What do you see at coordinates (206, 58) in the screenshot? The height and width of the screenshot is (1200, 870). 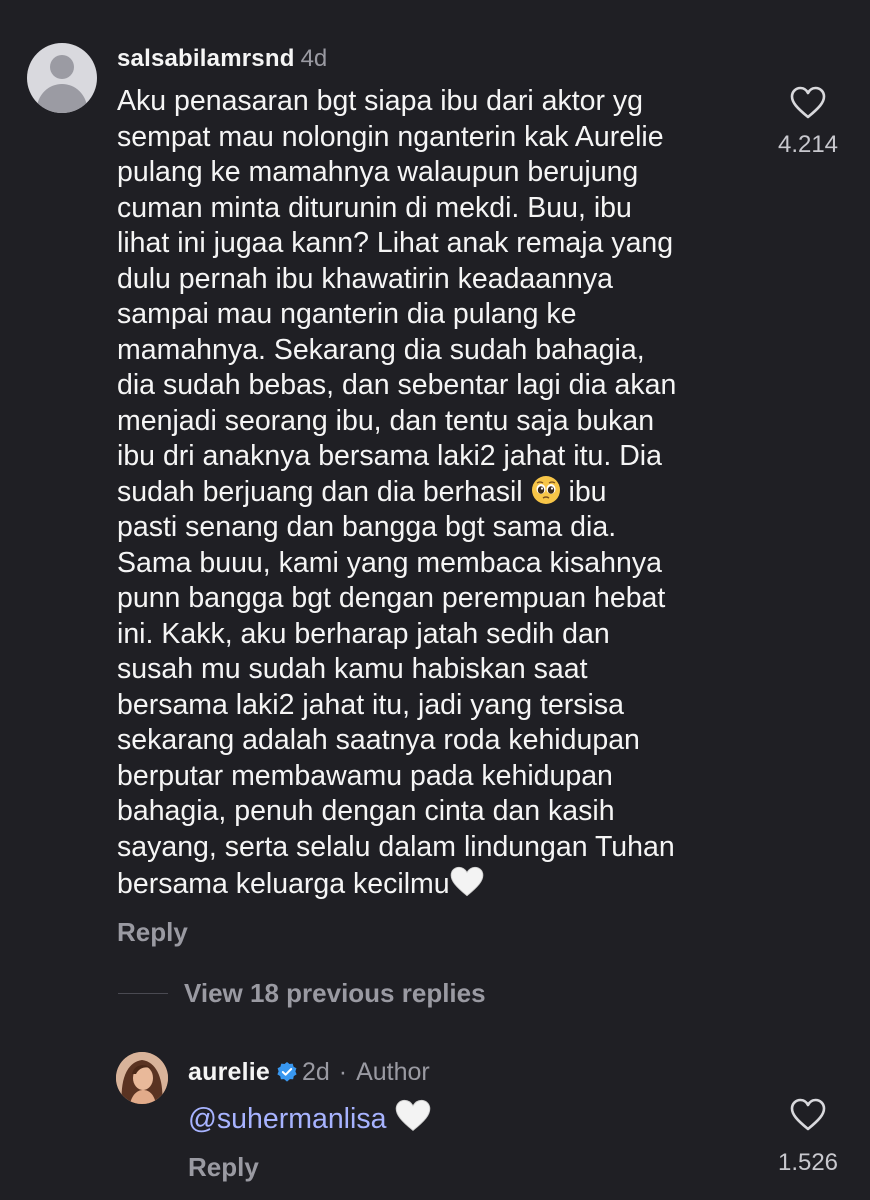 I see `comment-username: salsabilamrsnd` at bounding box center [206, 58].